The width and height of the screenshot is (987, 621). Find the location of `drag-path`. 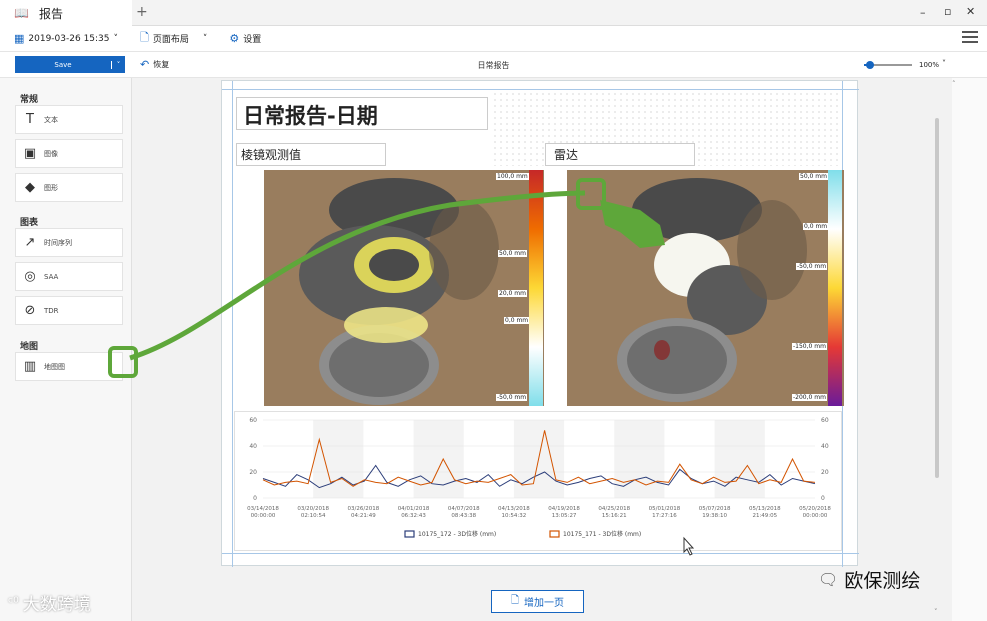

drag-path is located at coordinates (357, 275).